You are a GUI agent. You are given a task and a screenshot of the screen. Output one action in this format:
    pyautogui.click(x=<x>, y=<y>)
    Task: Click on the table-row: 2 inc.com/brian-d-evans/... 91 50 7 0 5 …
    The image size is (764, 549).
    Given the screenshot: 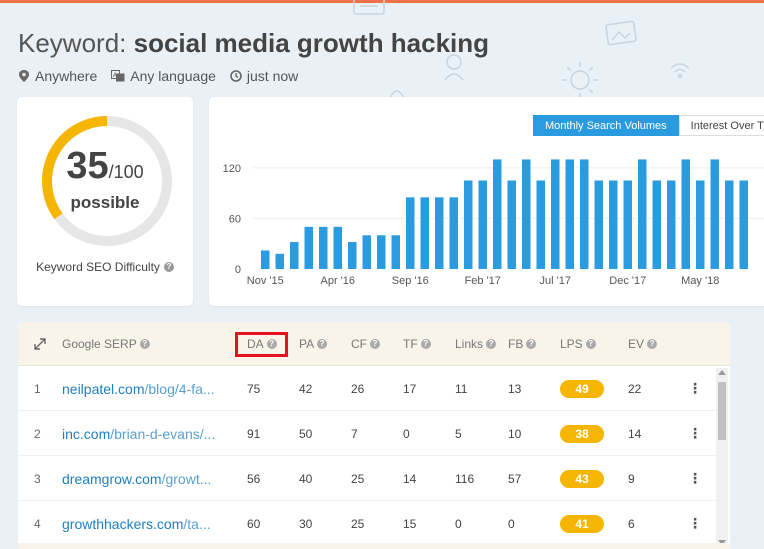 What is the action you would take?
    pyautogui.click(x=368, y=433)
    